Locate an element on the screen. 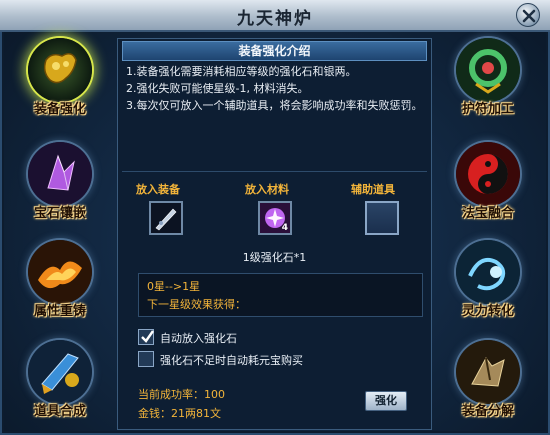  title-bar: 九天神炉 is located at coordinates (275, 16).